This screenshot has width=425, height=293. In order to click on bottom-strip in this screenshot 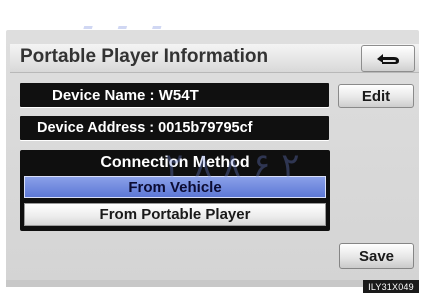, I will do `click(212, 283)`.